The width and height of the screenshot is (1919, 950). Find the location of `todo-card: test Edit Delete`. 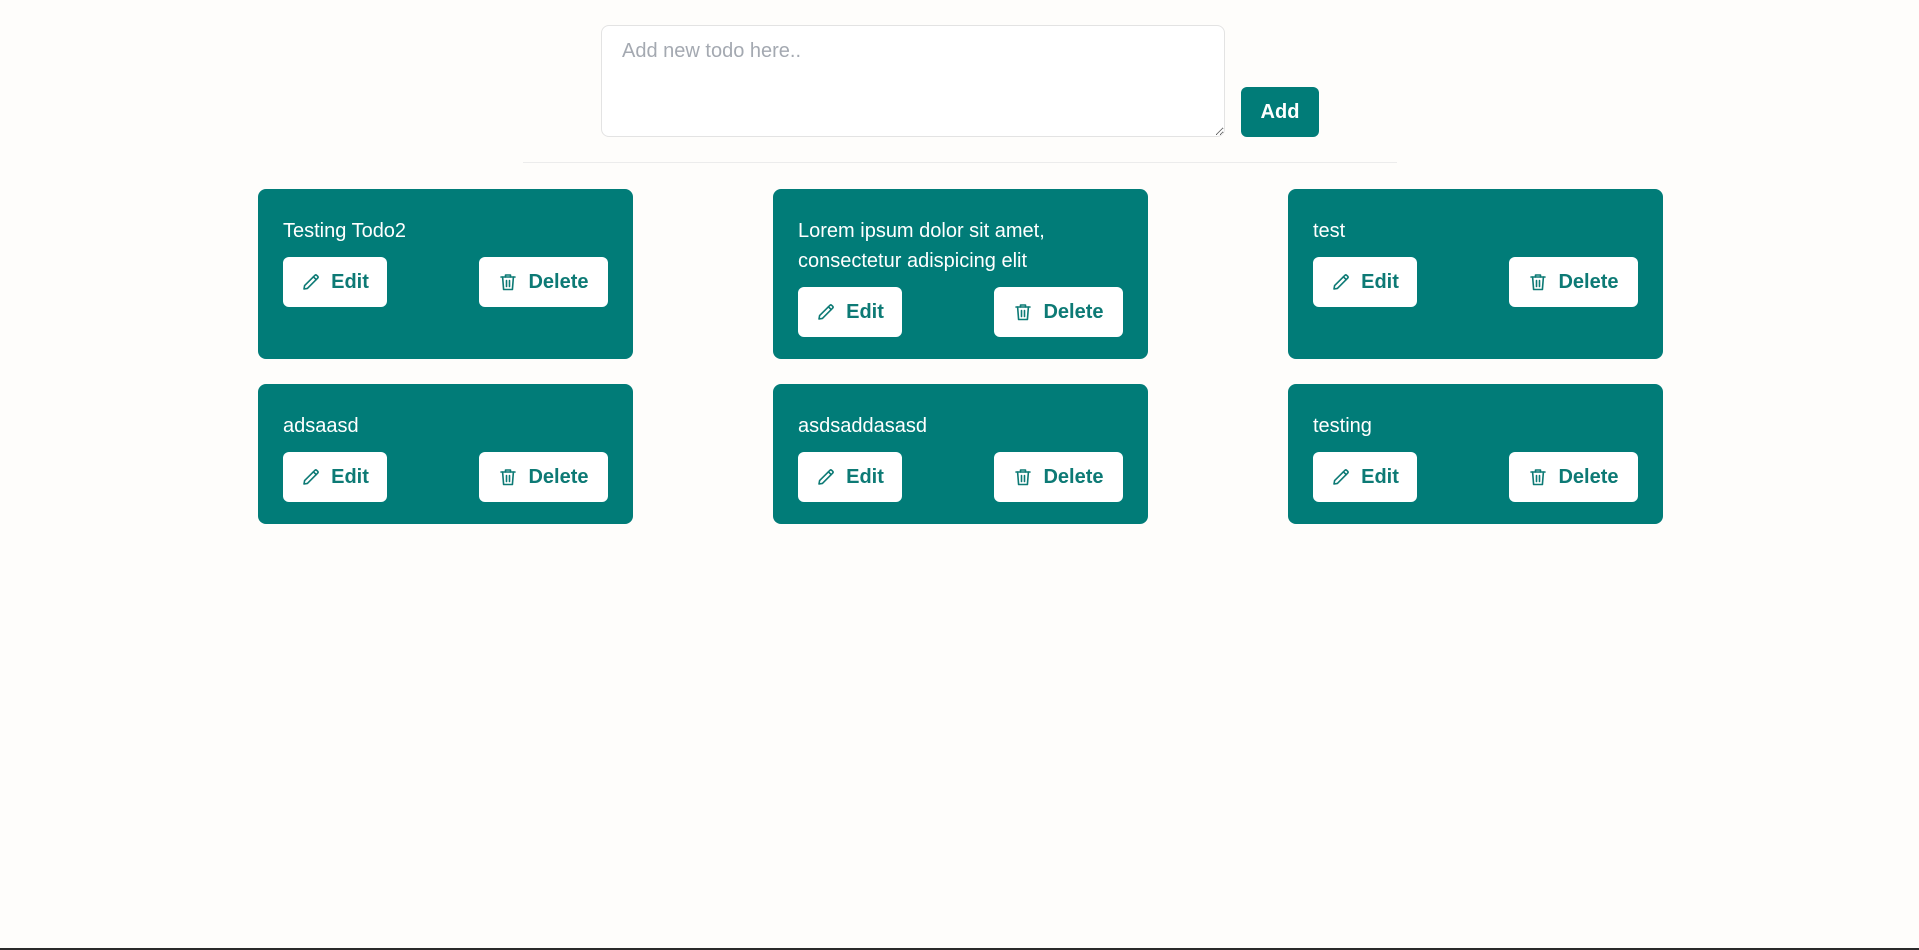

todo-card: test Edit Delete is located at coordinates (1475, 274).